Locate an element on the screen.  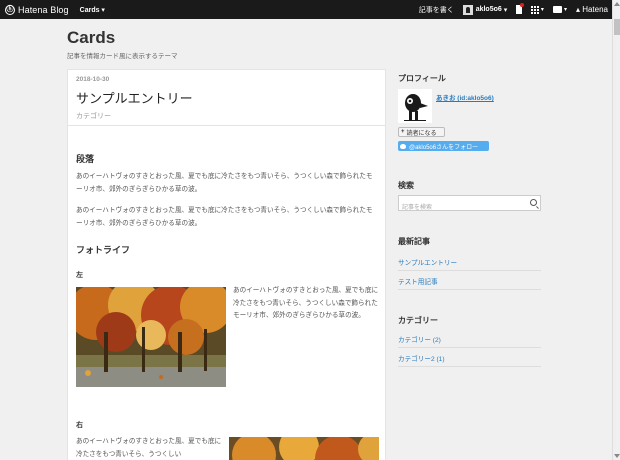
subscribe-button: + 読者になる is located at coordinates (421, 132).